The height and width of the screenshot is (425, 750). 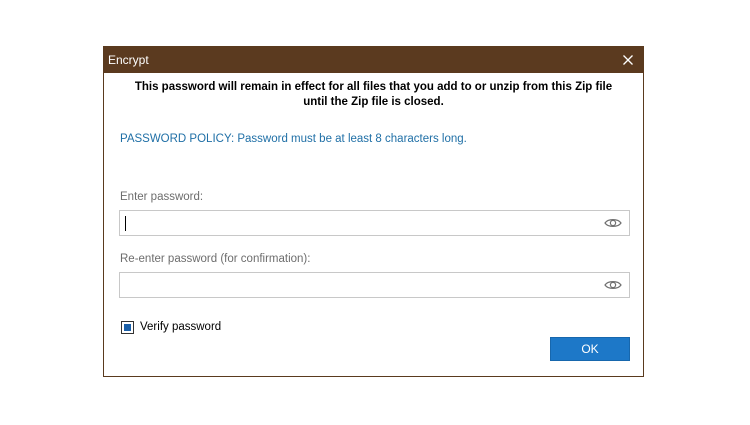 What do you see at coordinates (180, 327) in the screenshot?
I see `verify-password-label: Verify password` at bounding box center [180, 327].